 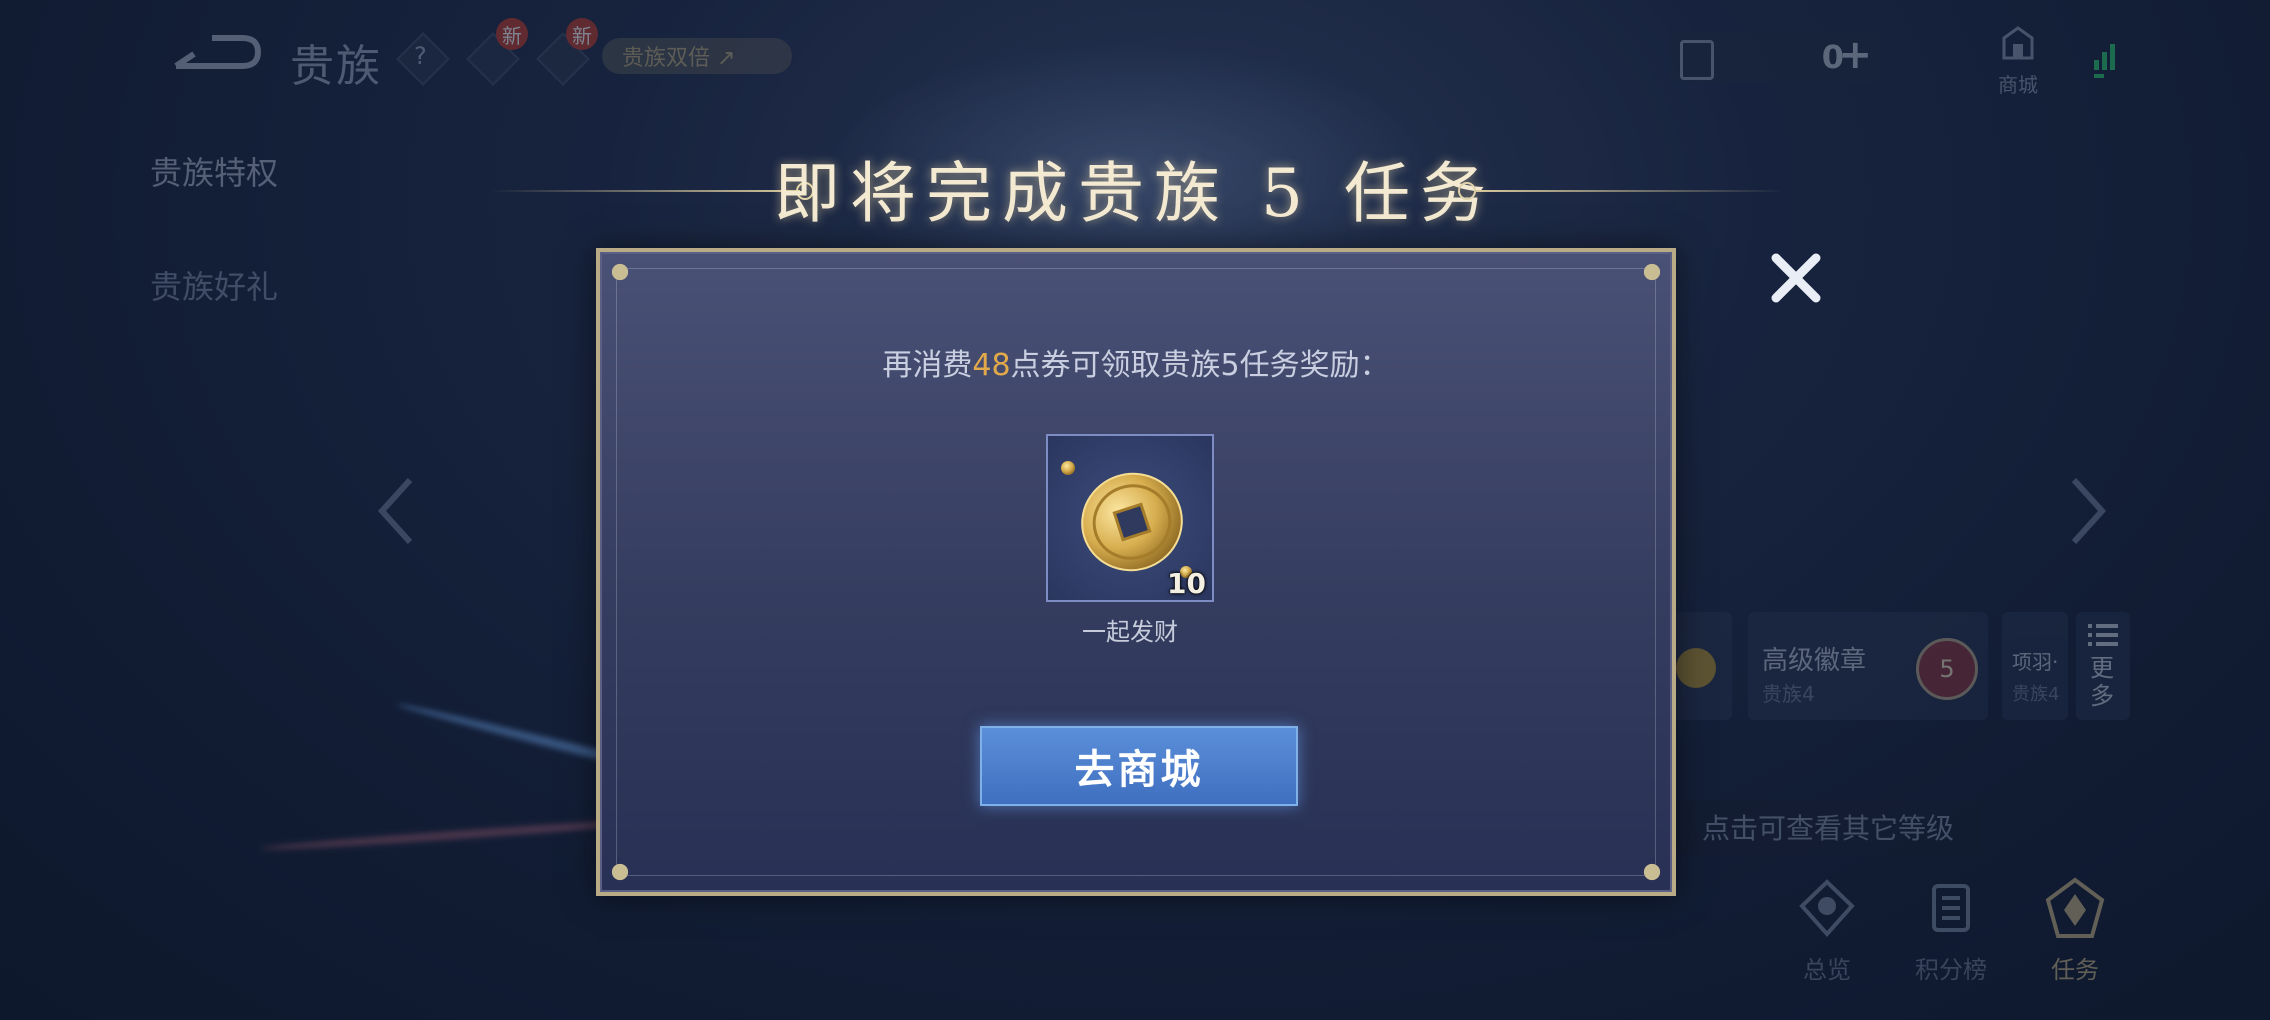 I want to click on info-prefix: 再消费, so click(x=927, y=365).